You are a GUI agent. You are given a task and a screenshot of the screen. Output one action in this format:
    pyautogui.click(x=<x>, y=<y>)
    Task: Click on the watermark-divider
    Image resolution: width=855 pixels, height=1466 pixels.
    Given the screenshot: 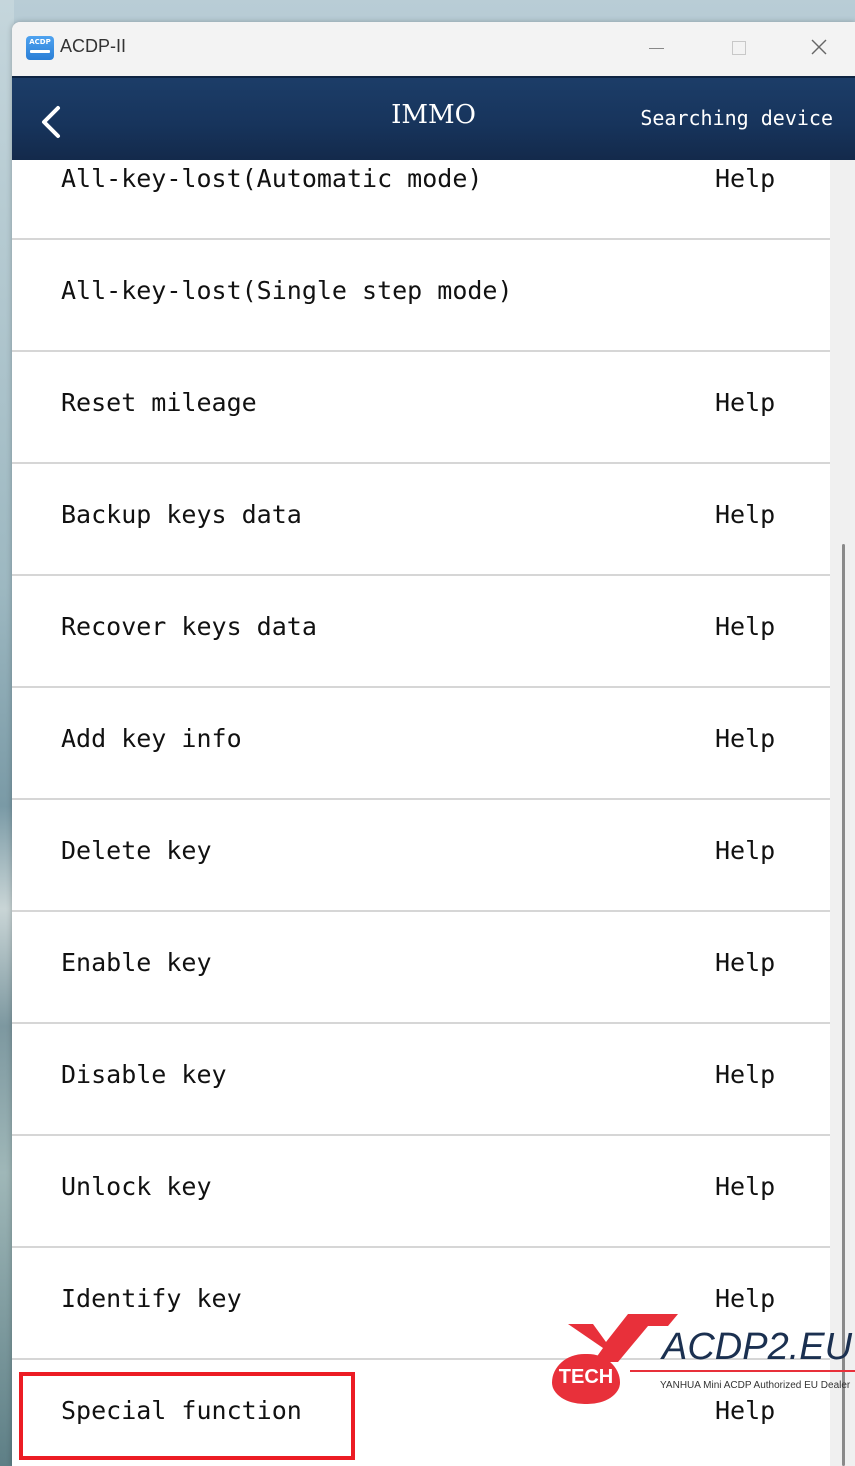 What is the action you would take?
    pyautogui.click(x=742, y=1371)
    